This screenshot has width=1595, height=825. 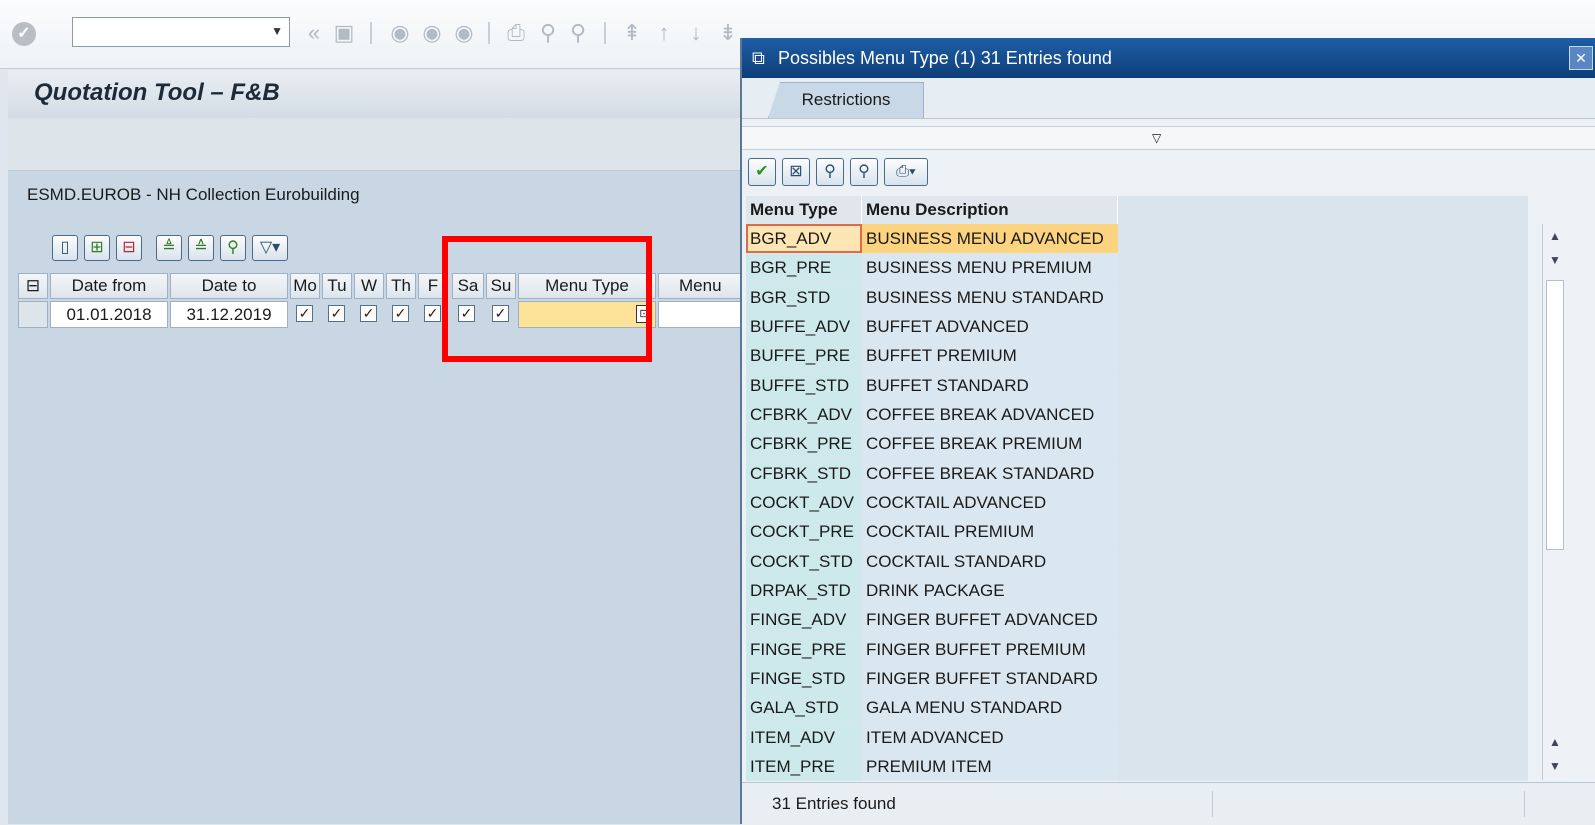 What do you see at coordinates (932, 443) in the screenshot?
I see `list-item: CFBRK_PRE COFFEE BREAK PREMIUM` at bounding box center [932, 443].